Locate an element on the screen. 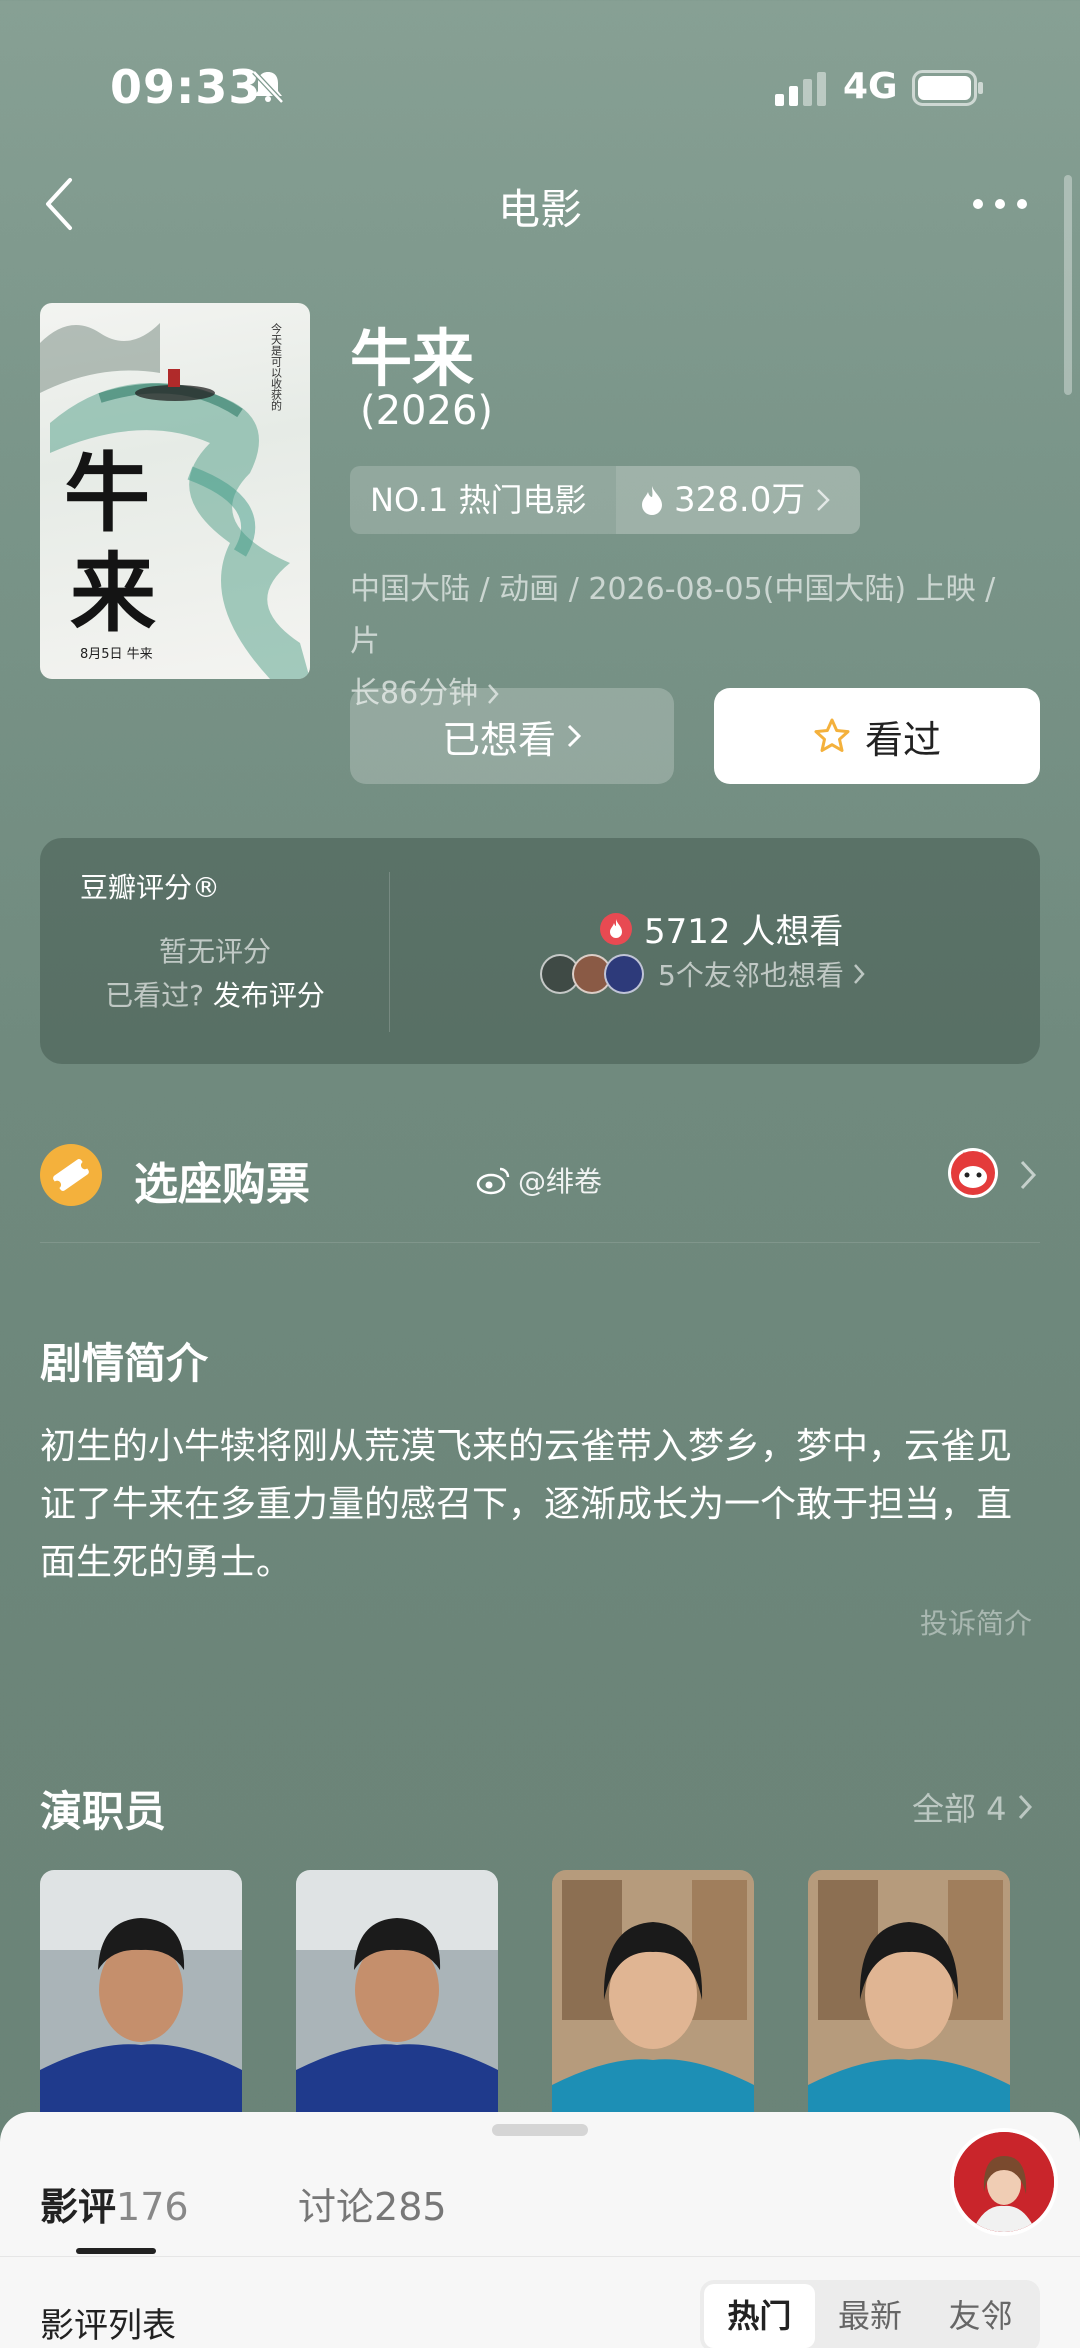 The width and height of the screenshot is (1080, 2348). flame-badge-icon is located at coordinates (616, 928).